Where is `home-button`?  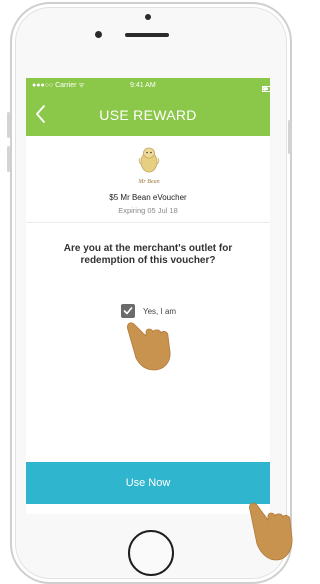
home-button is located at coordinates (151, 553).